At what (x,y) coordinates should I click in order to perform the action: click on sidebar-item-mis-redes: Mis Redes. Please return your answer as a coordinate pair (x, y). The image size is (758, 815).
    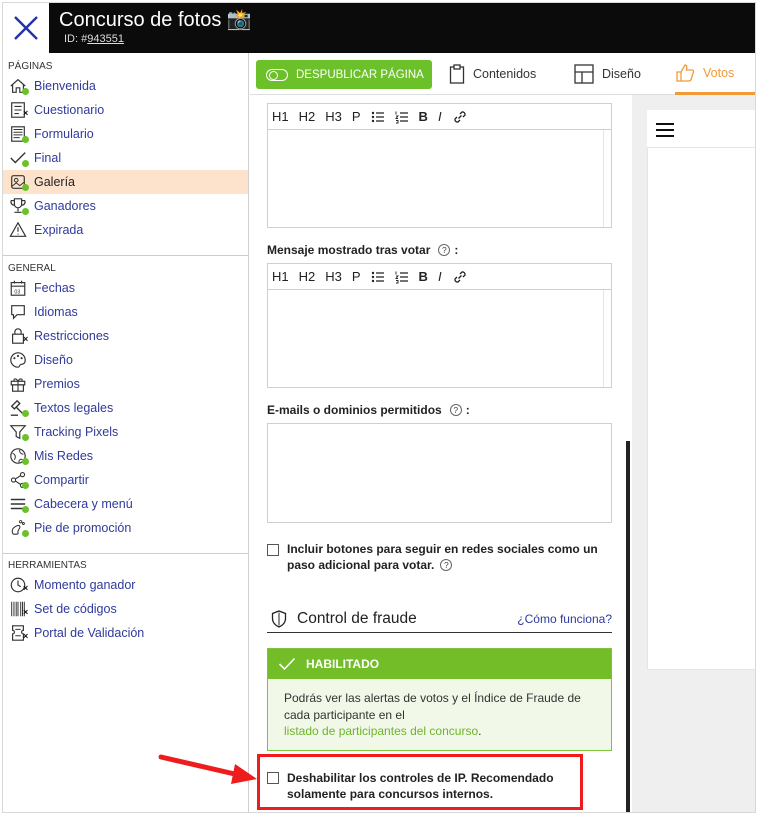
    Looking at the image, I should click on (125, 456).